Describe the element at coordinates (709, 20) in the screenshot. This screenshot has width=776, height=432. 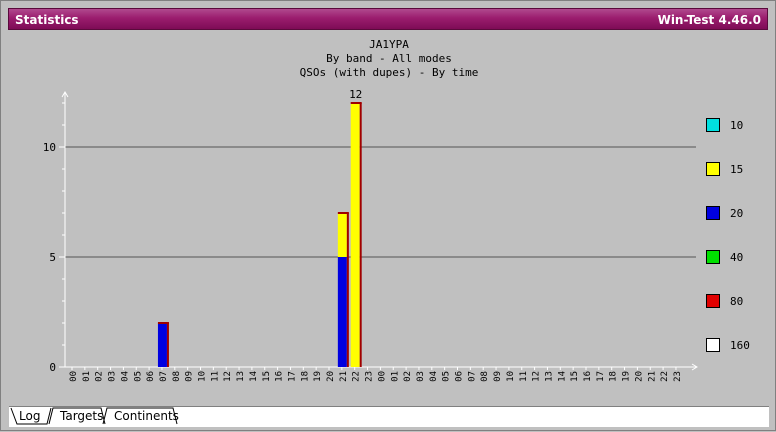
I see `app-version: Win-Test 4.46.0` at that location.